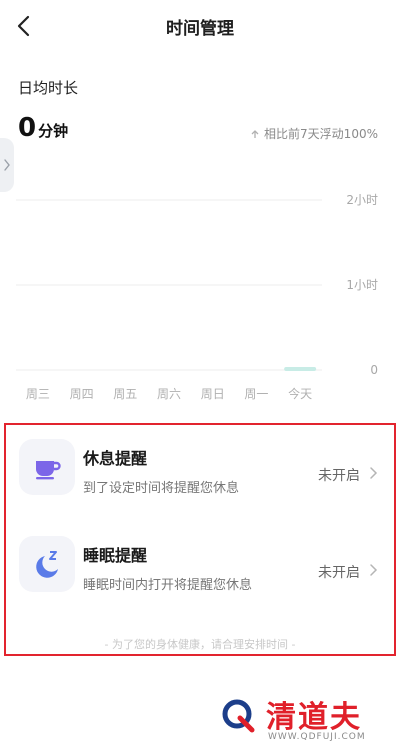 The image size is (400, 746). What do you see at coordinates (125, 394) in the screenshot?
I see `chart-x-tick-label: 周五` at bounding box center [125, 394].